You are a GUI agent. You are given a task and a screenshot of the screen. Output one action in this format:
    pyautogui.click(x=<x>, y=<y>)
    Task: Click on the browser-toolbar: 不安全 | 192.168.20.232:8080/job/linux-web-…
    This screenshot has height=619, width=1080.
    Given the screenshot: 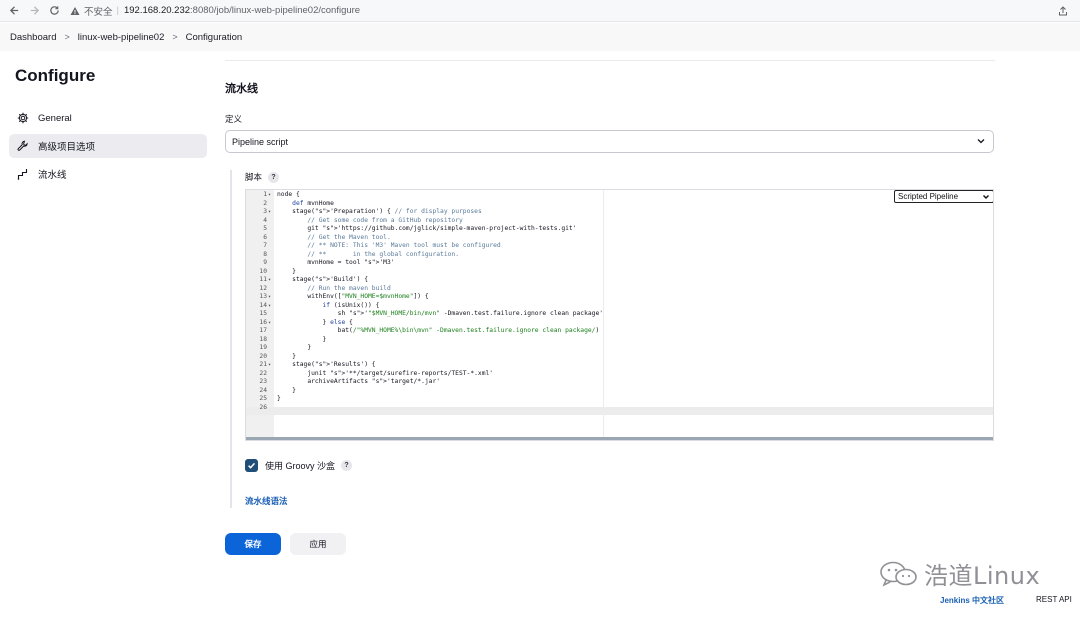 What is the action you would take?
    pyautogui.click(x=540, y=11)
    